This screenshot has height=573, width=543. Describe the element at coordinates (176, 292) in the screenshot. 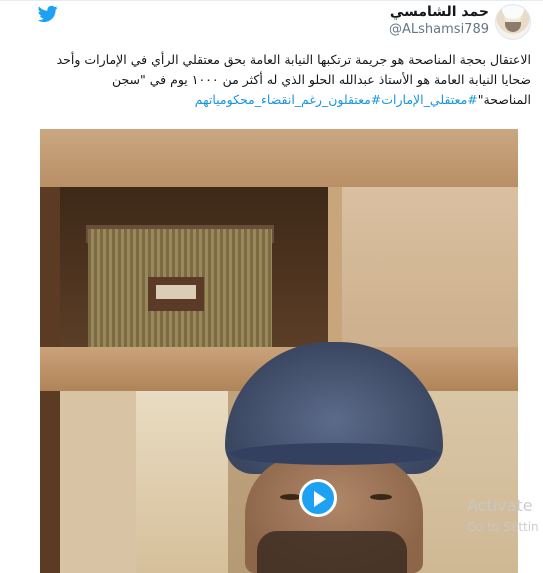

I see `storage-box-label-card` at that location.